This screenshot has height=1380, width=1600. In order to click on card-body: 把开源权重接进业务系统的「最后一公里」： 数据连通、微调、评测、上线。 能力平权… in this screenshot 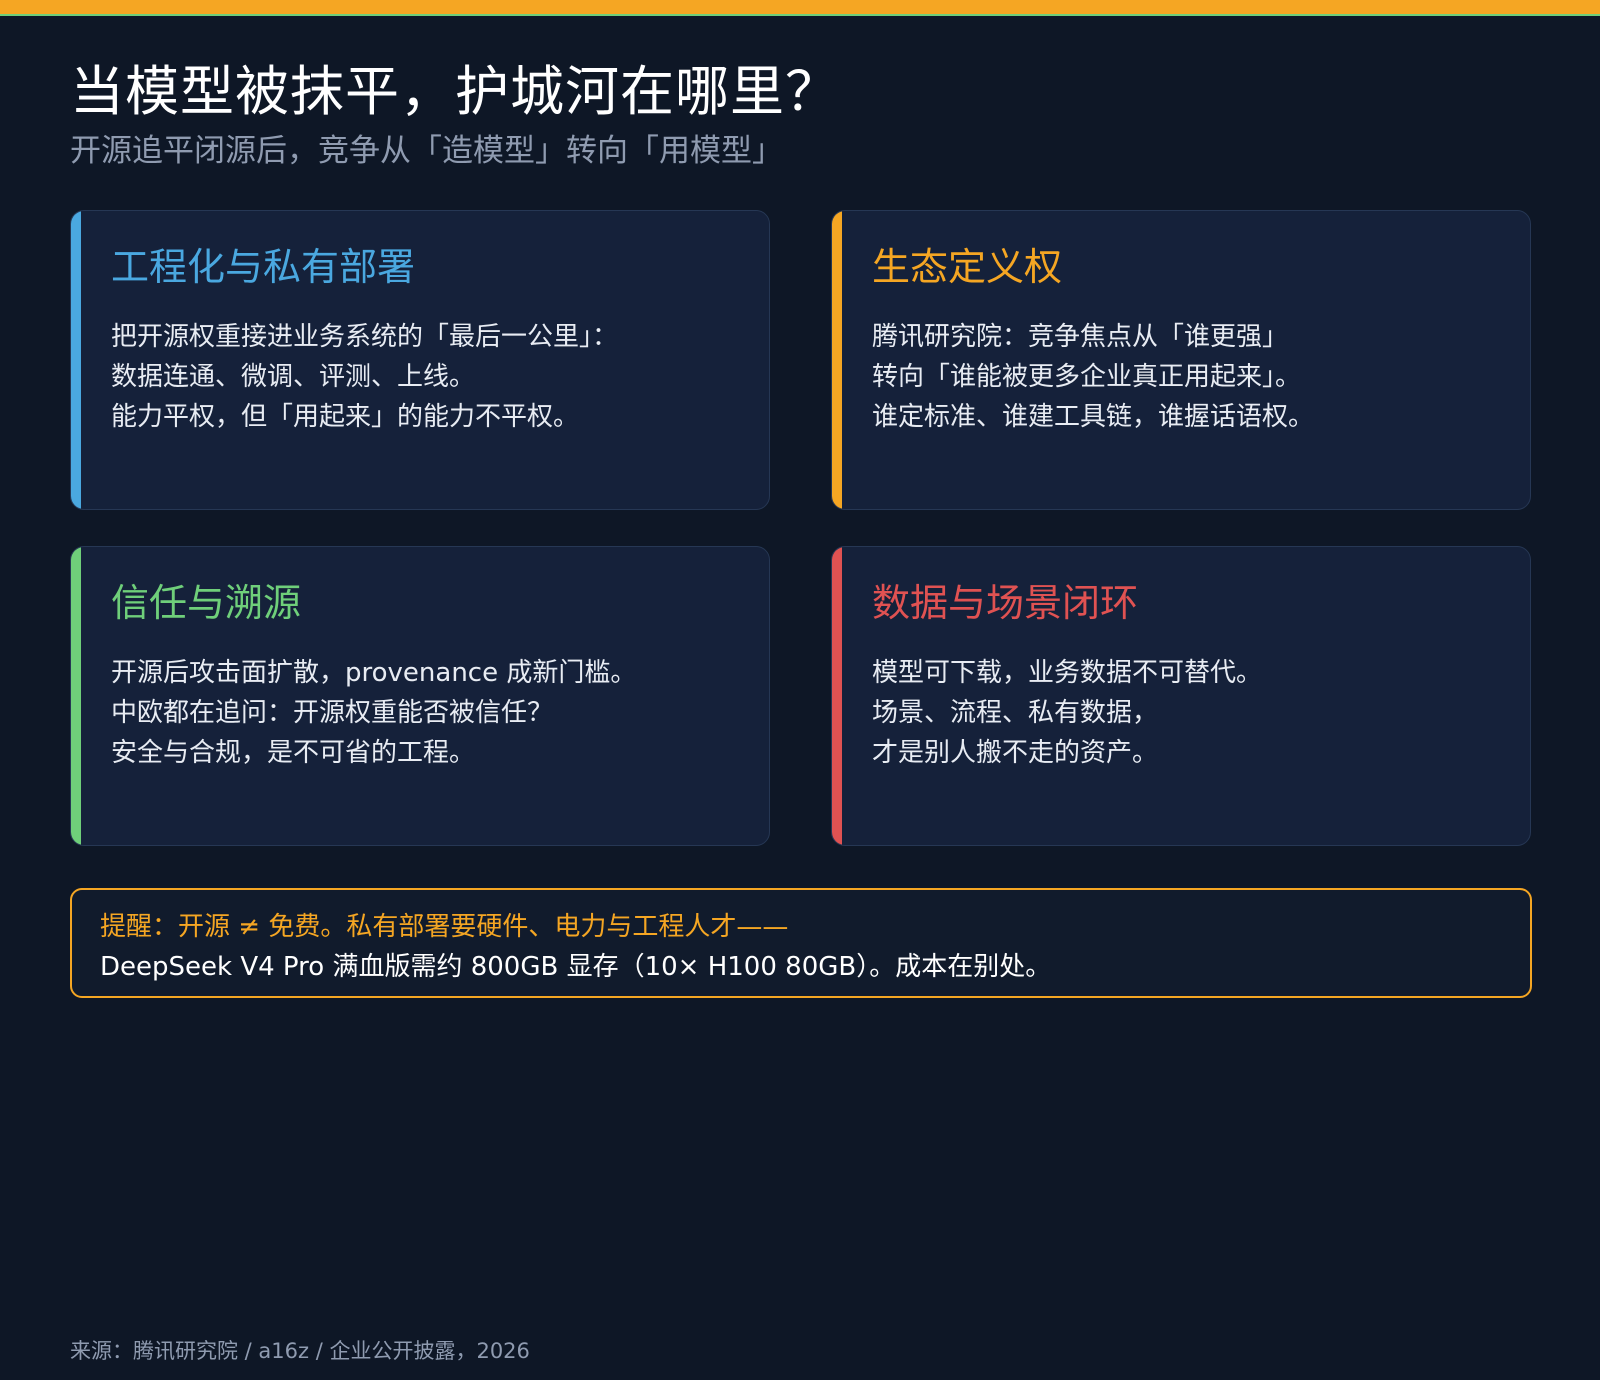, I will do `click(430, 377)`.